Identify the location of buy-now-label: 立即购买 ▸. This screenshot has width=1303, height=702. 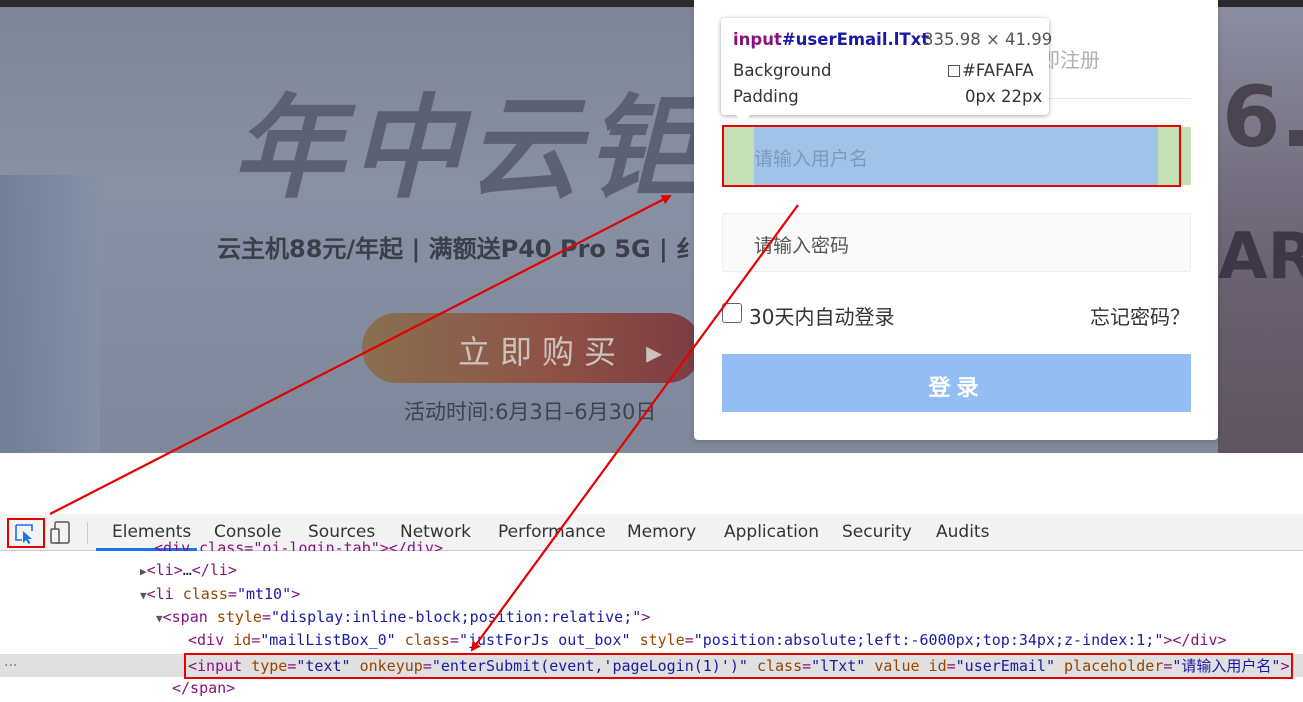
(565, 352).